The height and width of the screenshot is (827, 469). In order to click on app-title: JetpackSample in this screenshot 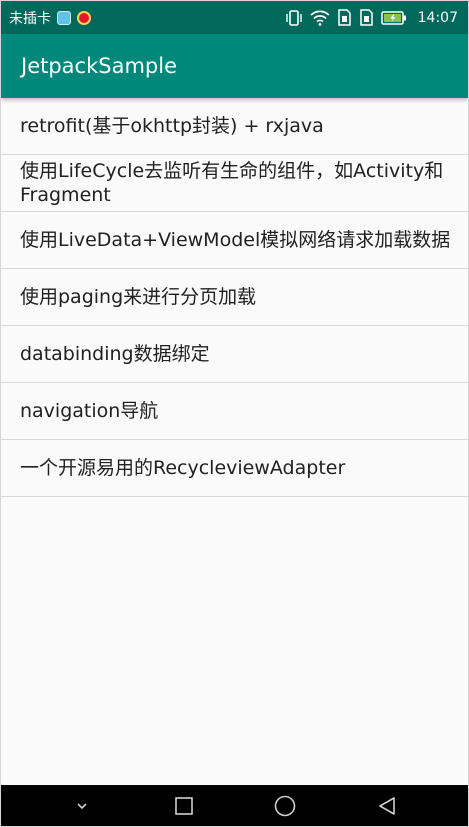, I will do `click(99, 66)`.